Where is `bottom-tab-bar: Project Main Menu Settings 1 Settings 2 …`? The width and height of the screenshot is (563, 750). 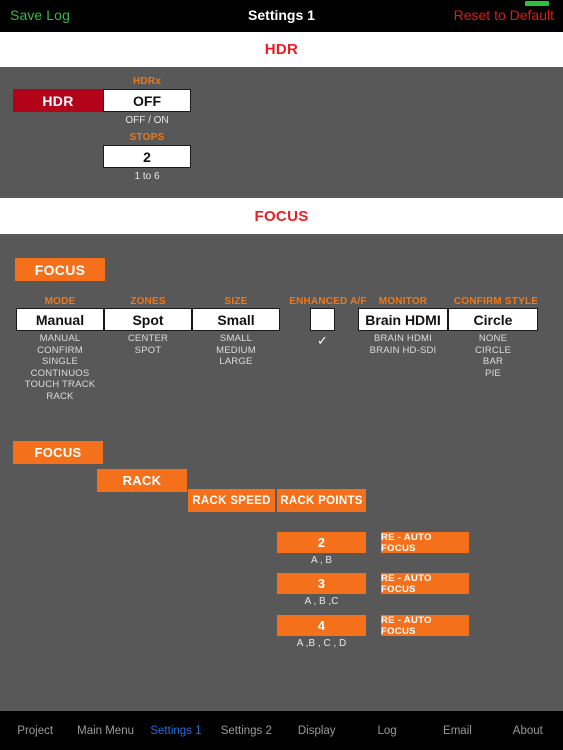
bottom-tab-bar: Project Main Menu Settings 1 Settings 2 … is located at coordinates (281, 730).